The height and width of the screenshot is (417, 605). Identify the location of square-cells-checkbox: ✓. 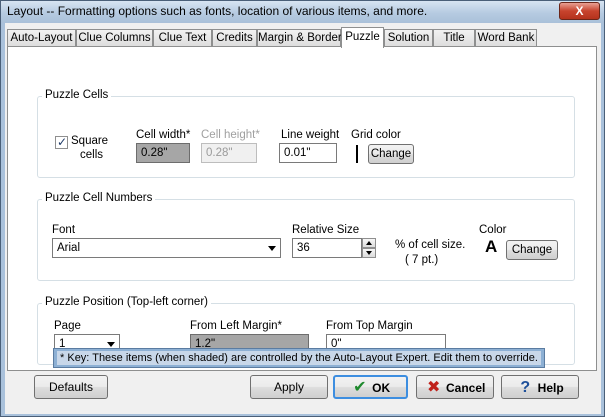
(61, 142).